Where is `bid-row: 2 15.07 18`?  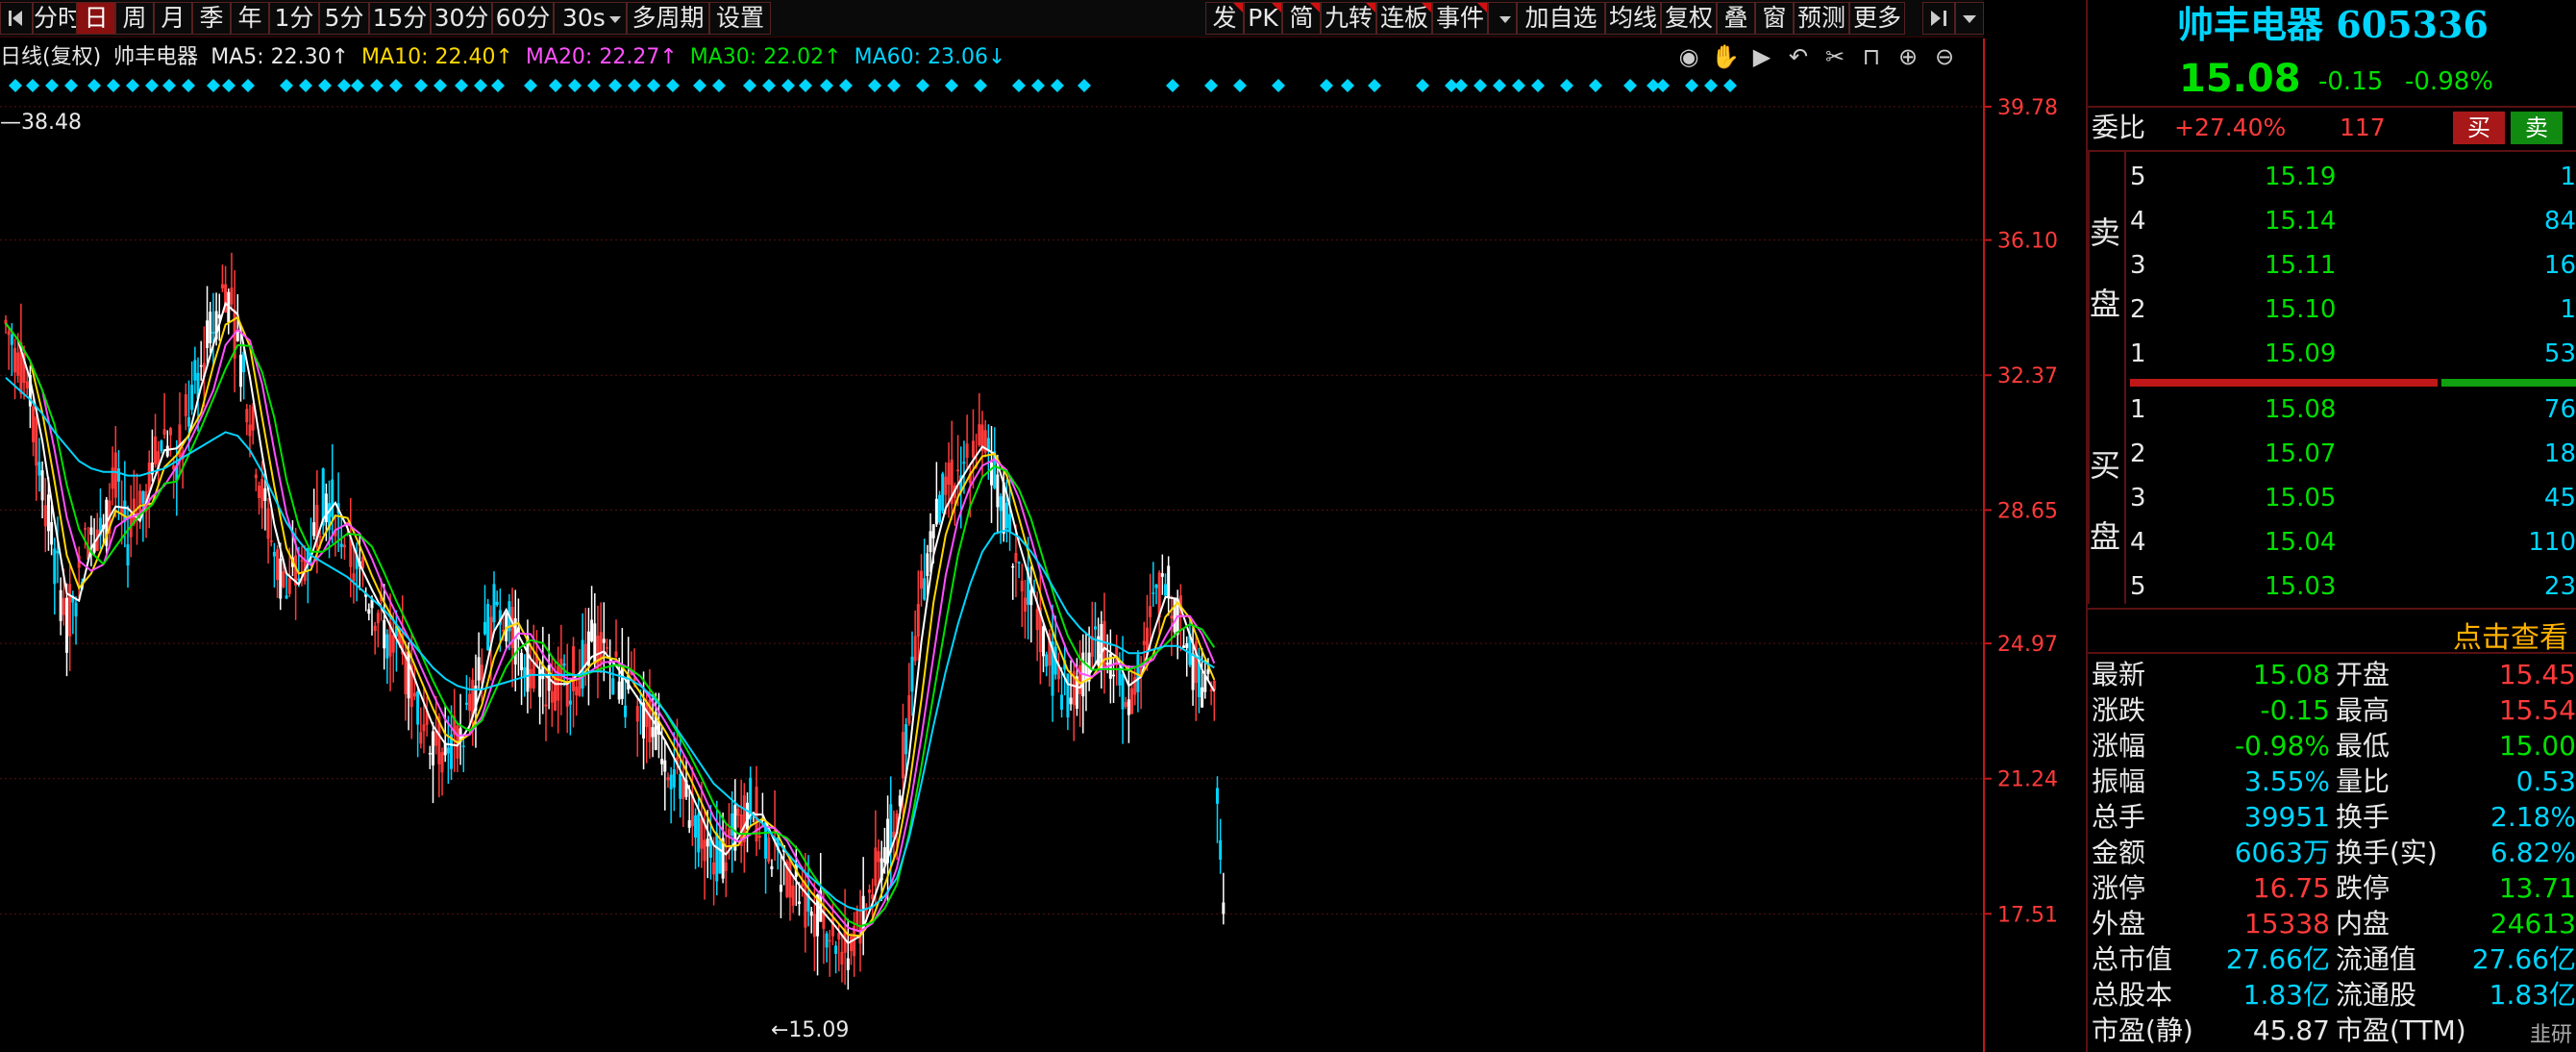 bid-row: 2 15.07 18 is located at coordinates (2353, 454).